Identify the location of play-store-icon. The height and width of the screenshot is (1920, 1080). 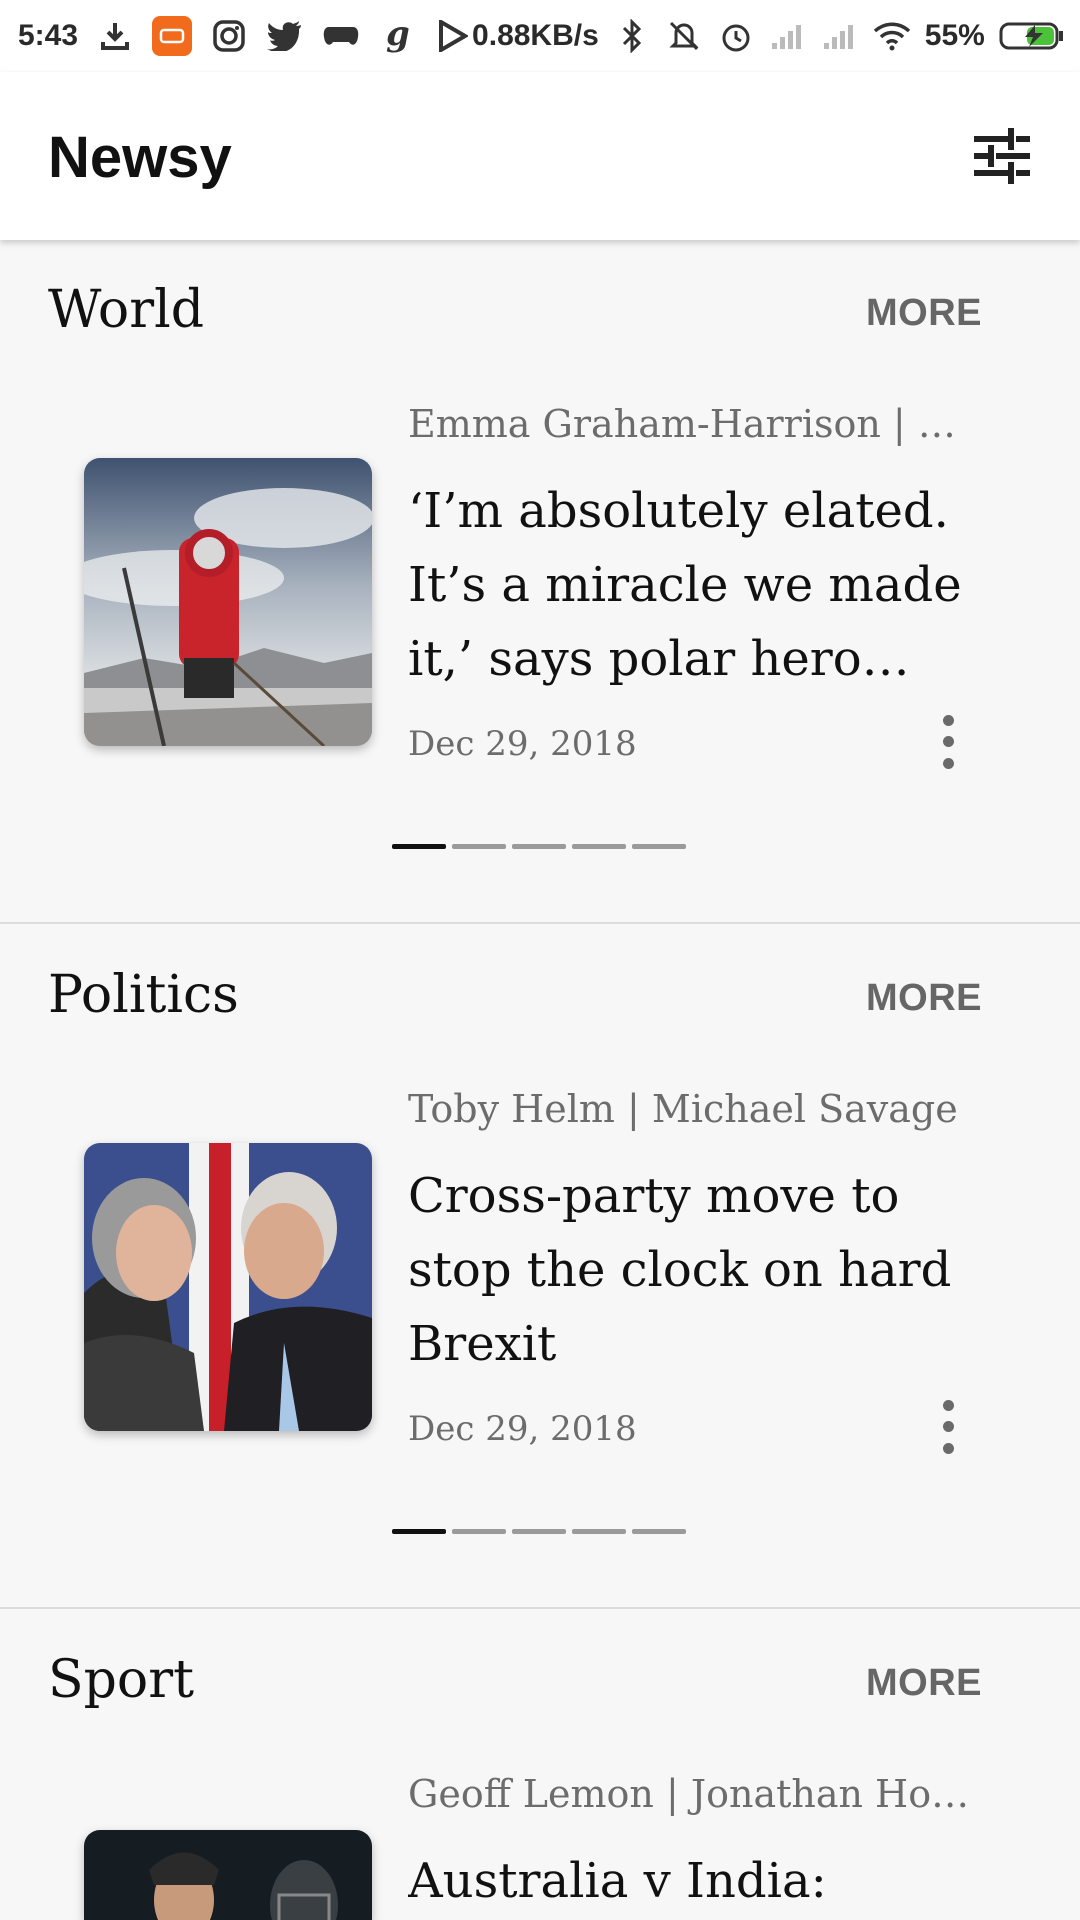
(453, 36).